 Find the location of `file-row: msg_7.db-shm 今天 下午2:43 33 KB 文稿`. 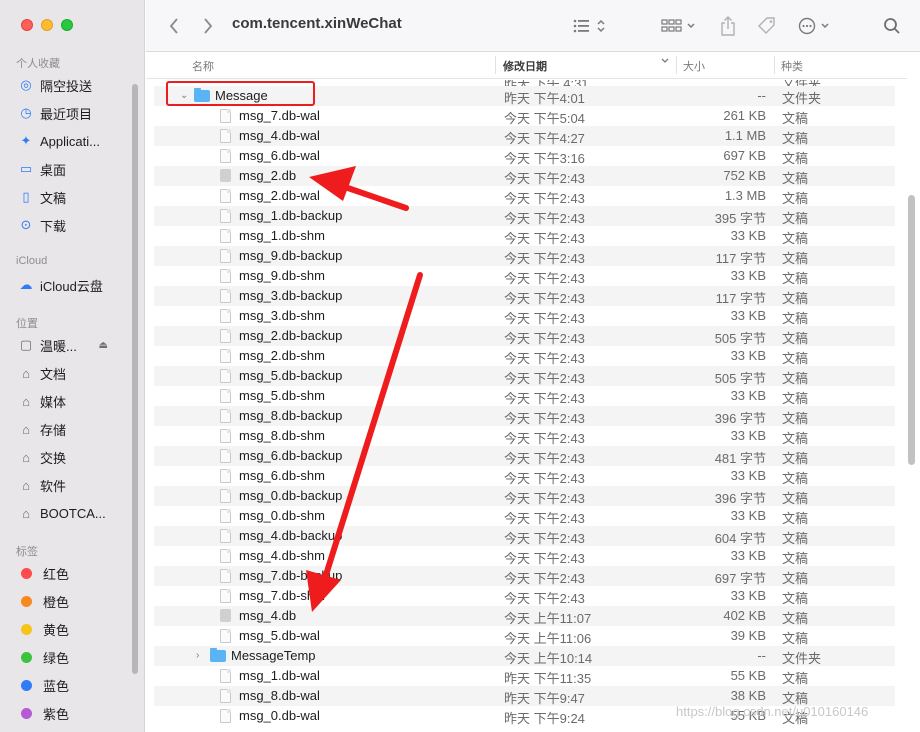

file-row: msg_7.db-shm 今天 下午2:43 33 KB 文稿 is located at coordinates (524, 596).